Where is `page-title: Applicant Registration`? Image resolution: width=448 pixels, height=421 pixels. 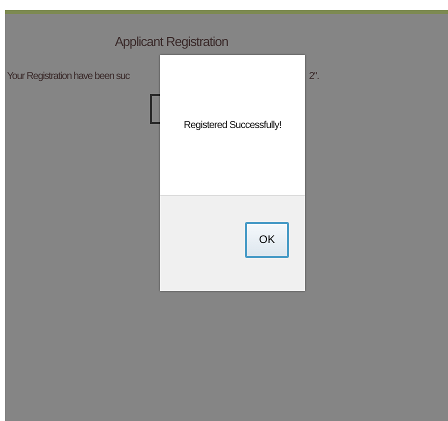
page-title: Applicant Registration is located at coordinates (172, 41).